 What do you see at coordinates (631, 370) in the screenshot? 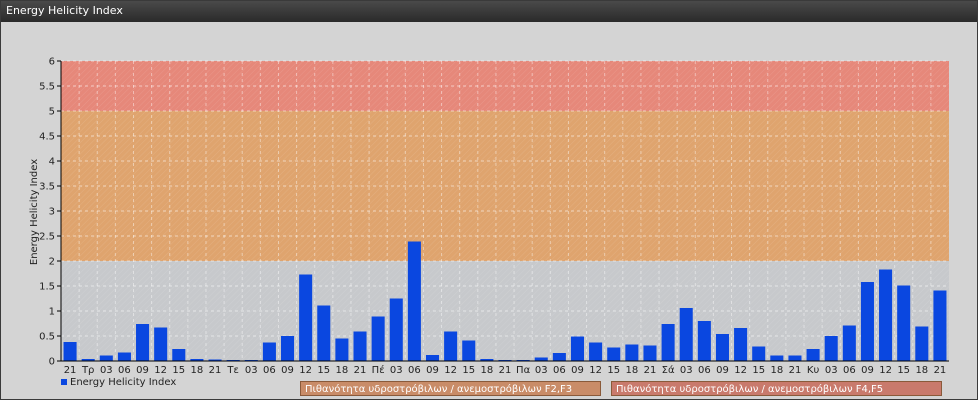
I see `x-tick-label-31: 18` at bounding box center [631, 370].